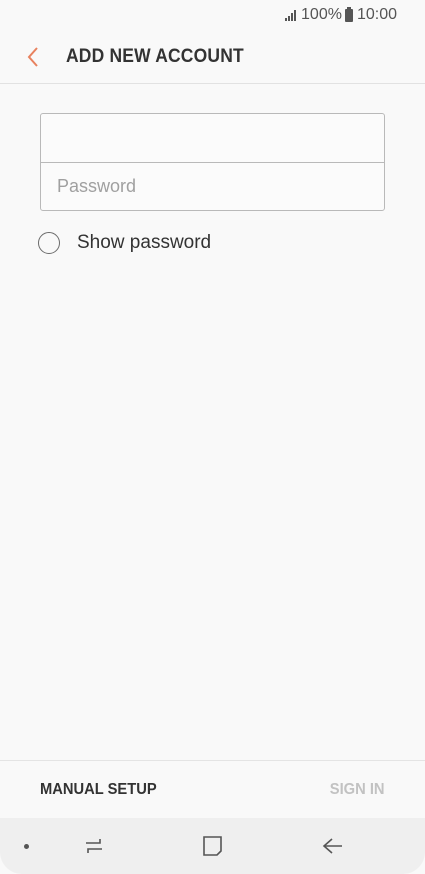  What do you see at coordinates (321, 14) in the screenshot?
I see `battery-percentage: 100%` at bounding box center [321, 14].